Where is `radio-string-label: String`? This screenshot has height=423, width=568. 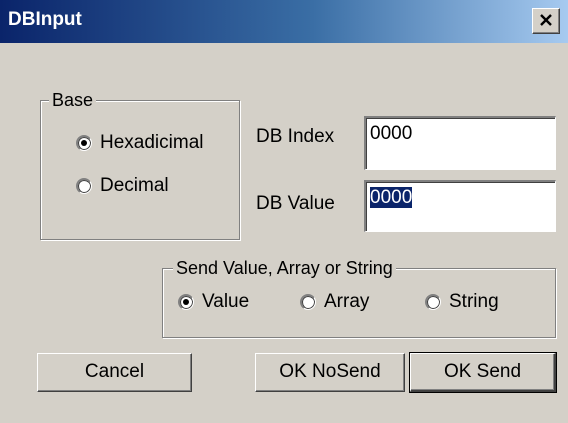
radio-string-label: String is located at coordinates (474, 301).